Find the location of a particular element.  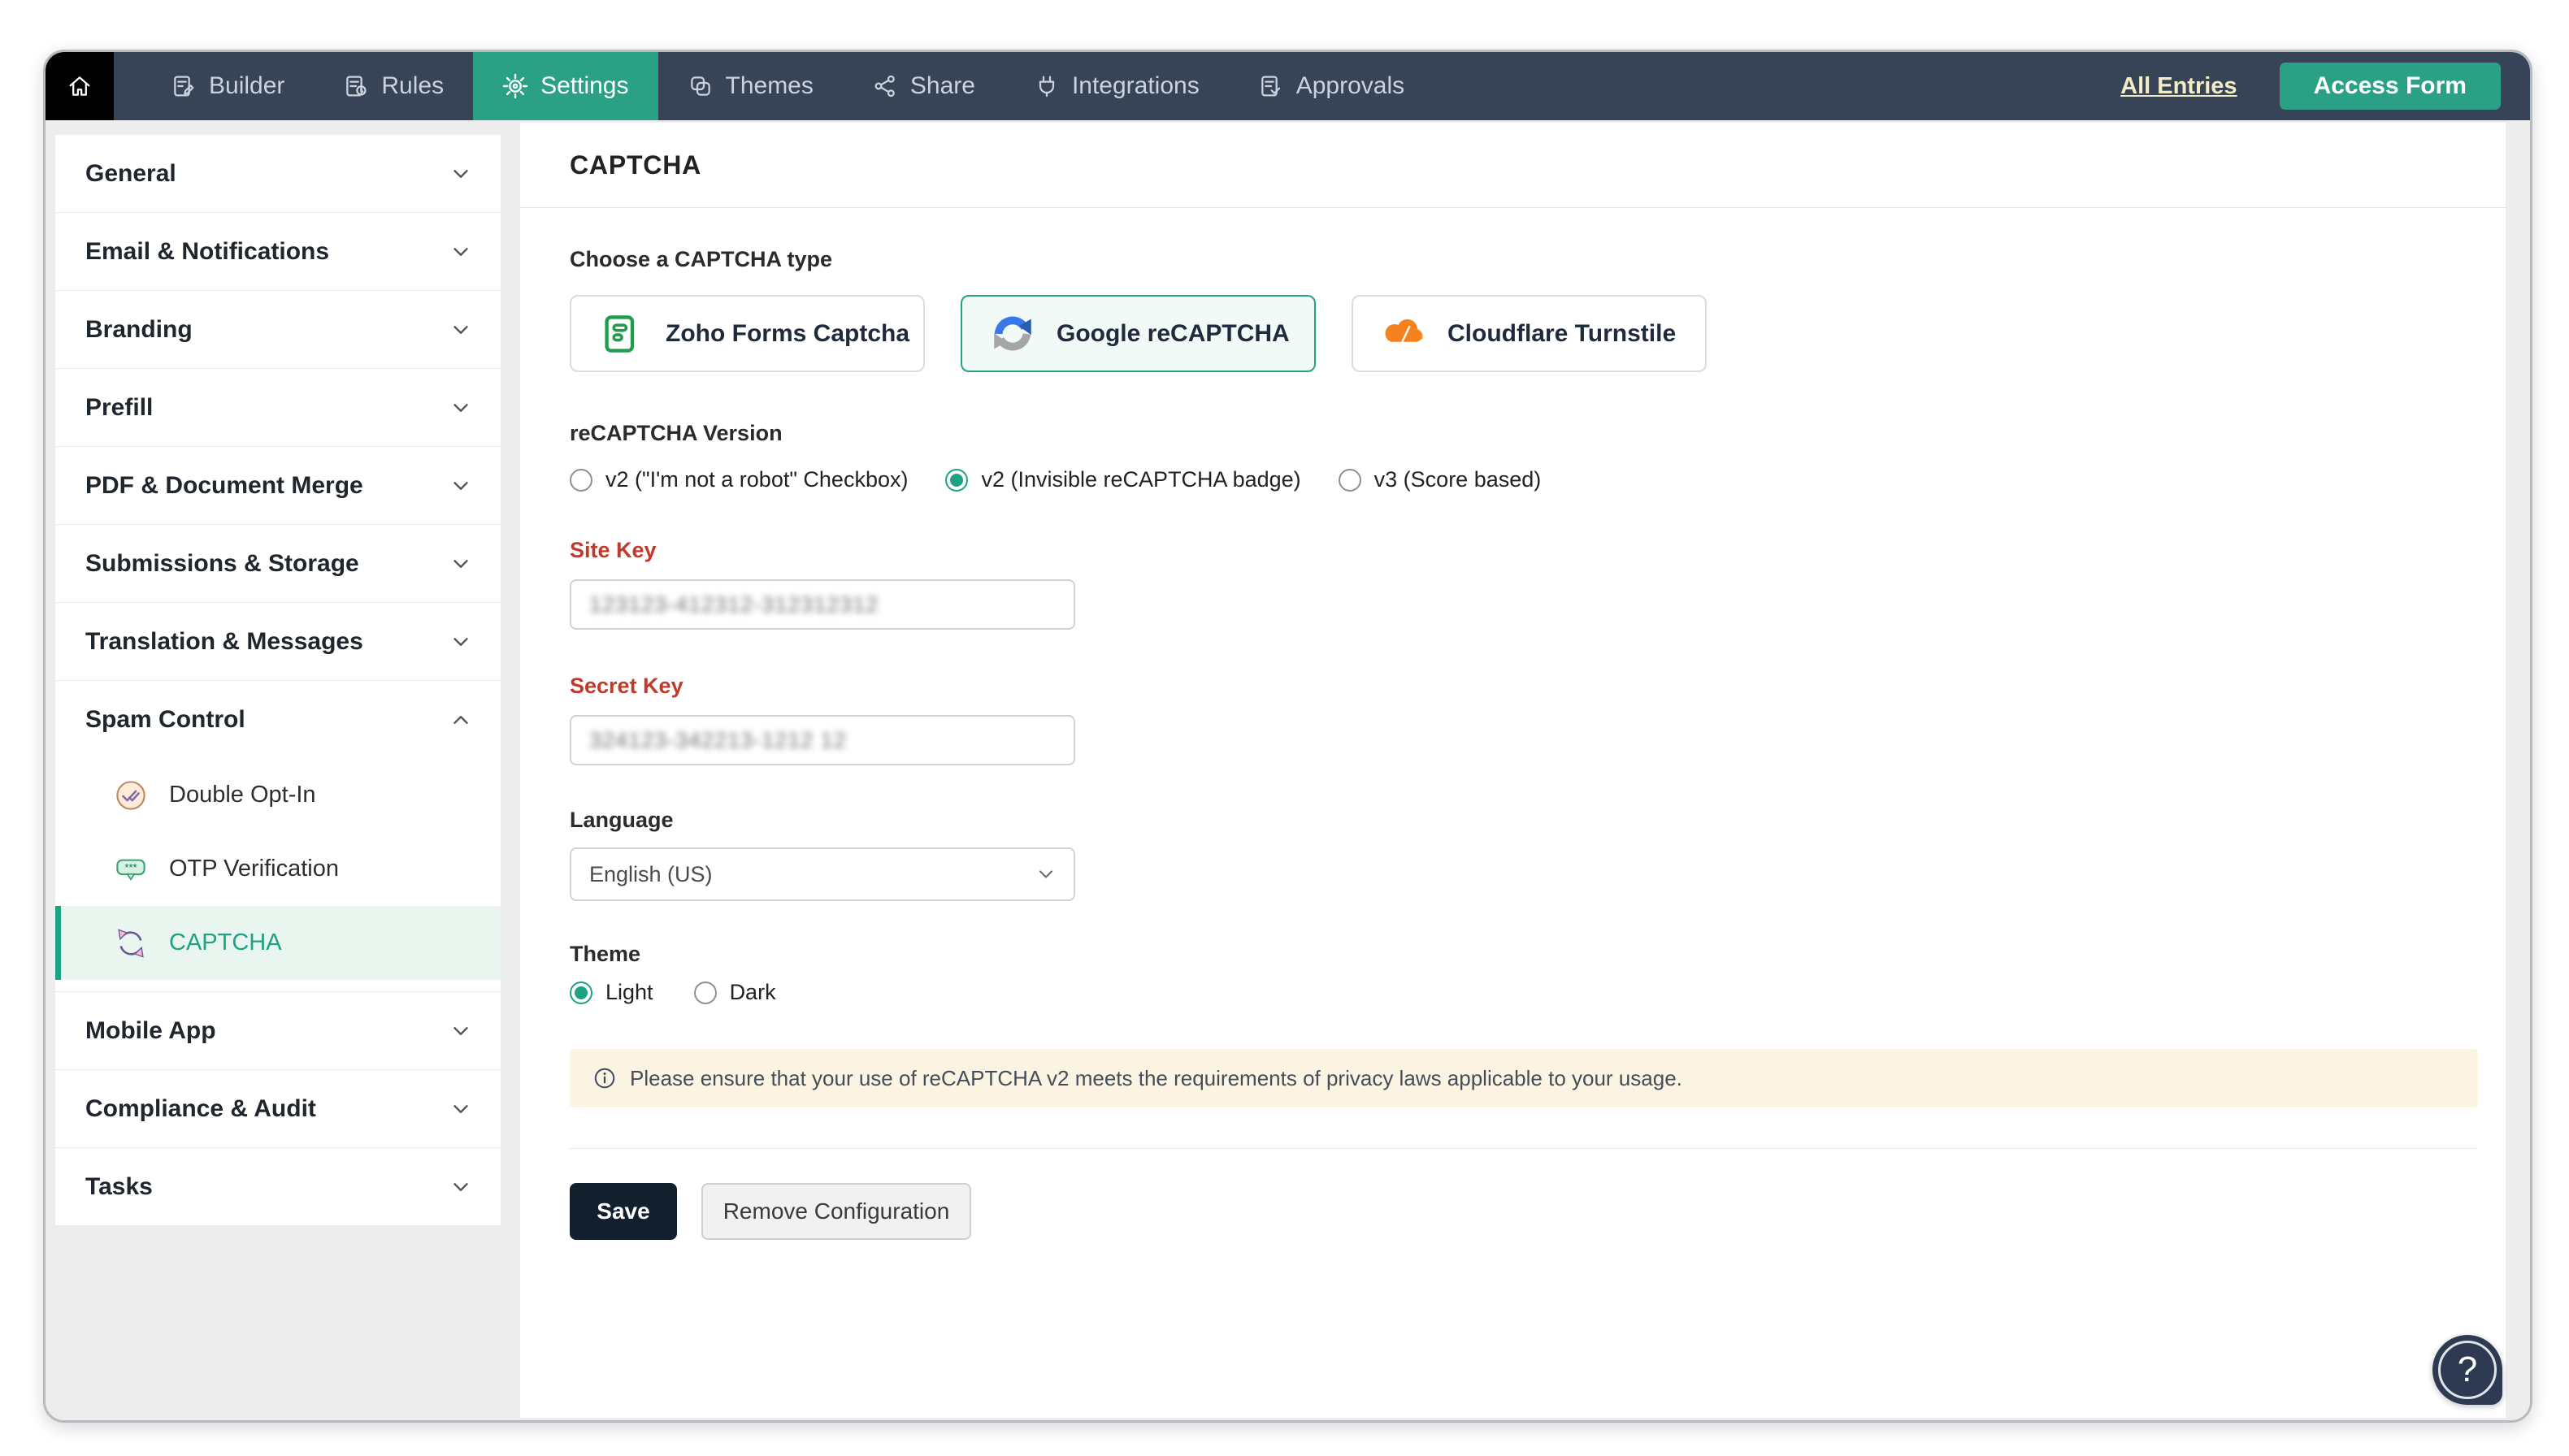

site-key-label: Site Key is located at coordinates (613, 550).